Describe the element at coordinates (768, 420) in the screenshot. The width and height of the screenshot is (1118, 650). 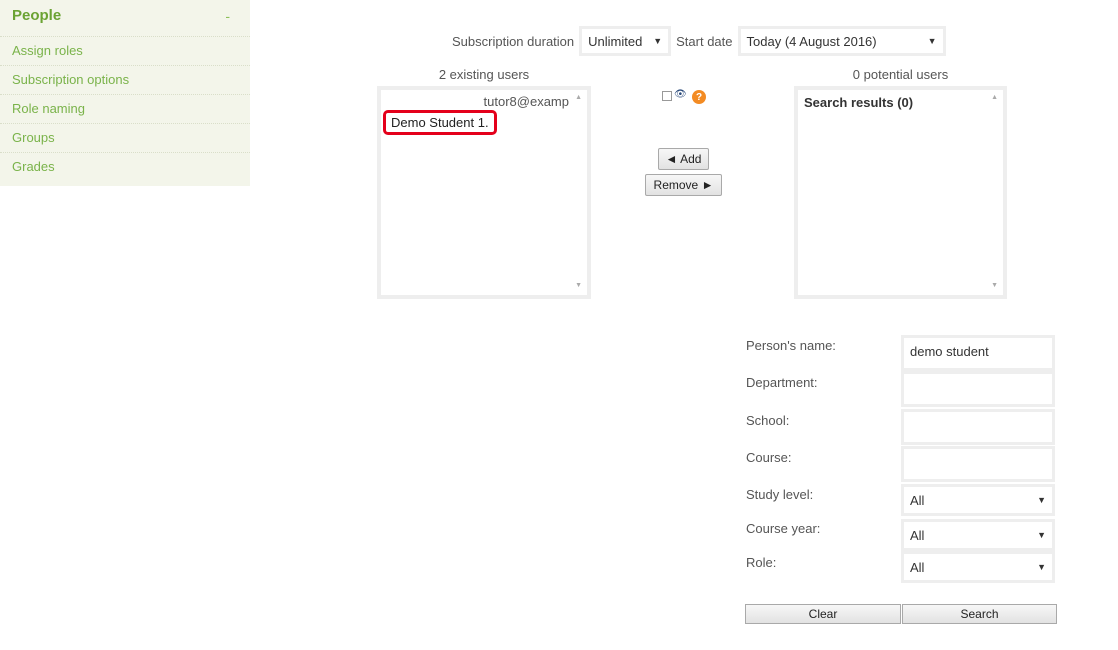
I see `school-label: School:` at that location.